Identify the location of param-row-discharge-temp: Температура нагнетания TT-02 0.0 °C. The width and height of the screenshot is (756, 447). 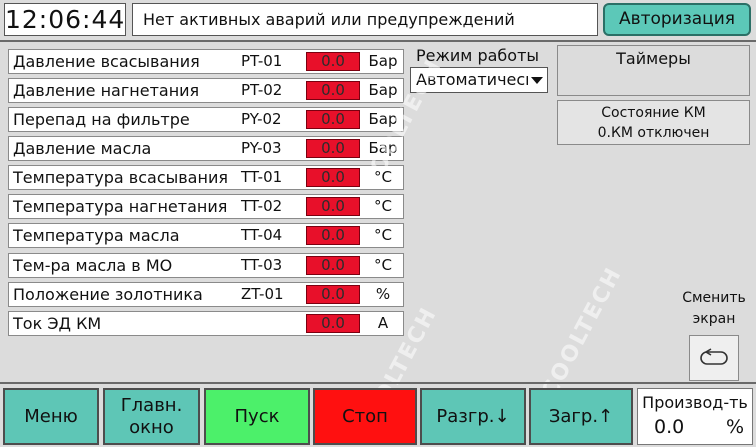
(206, 206).